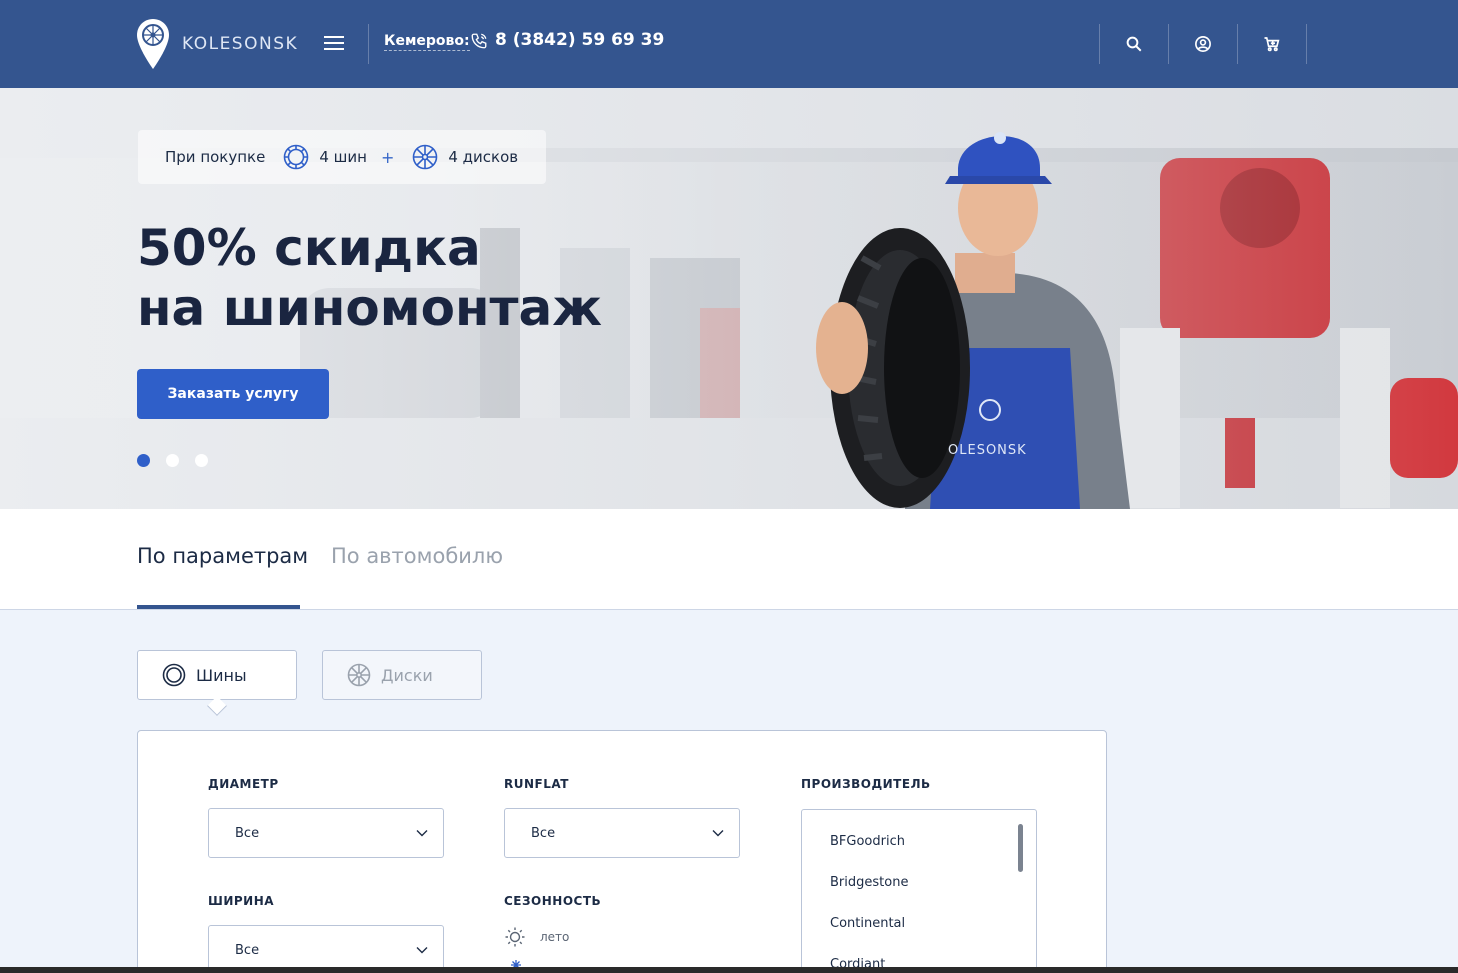  What do you see at coordinates (867, 841) in the screenshot?
I see `manufacturer-item: BFGoodrich` at bounding box center [867, 841].